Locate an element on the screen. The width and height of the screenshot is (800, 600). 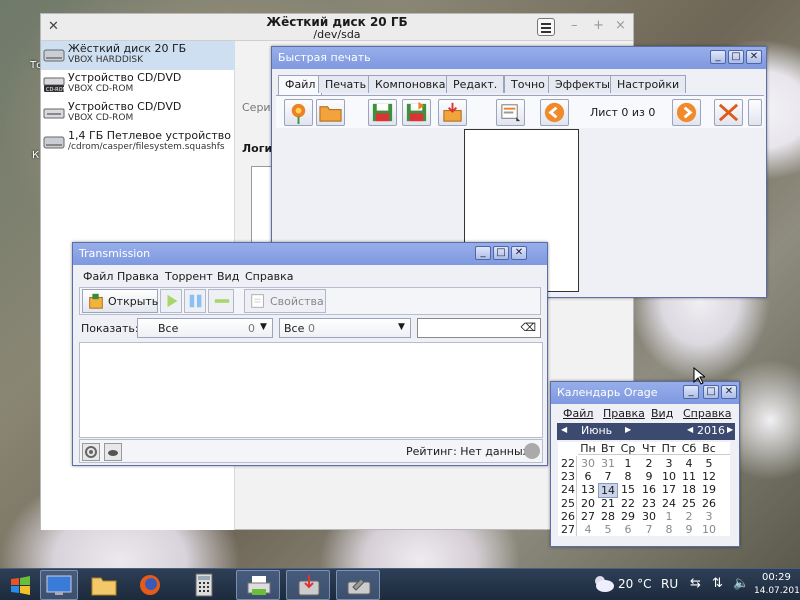
next-month-icon: ▶ is located at coordinates (628, 429).